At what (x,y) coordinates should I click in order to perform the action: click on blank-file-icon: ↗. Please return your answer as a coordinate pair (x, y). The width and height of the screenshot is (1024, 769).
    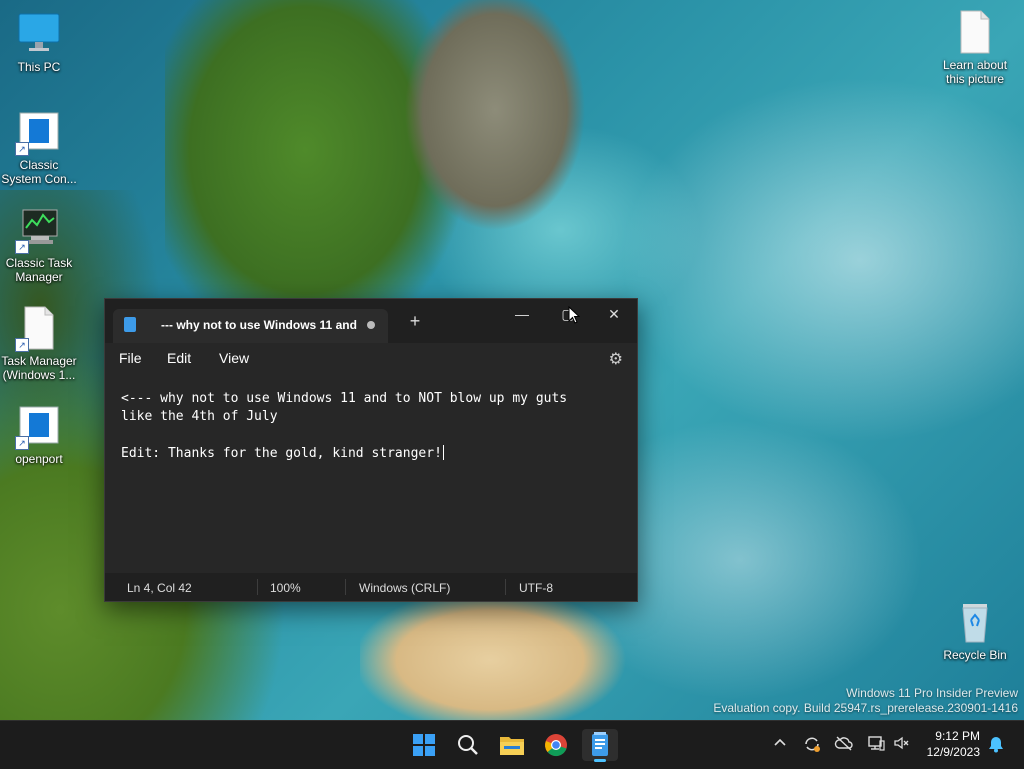
    Looking at the image, I should click on (39, 328).